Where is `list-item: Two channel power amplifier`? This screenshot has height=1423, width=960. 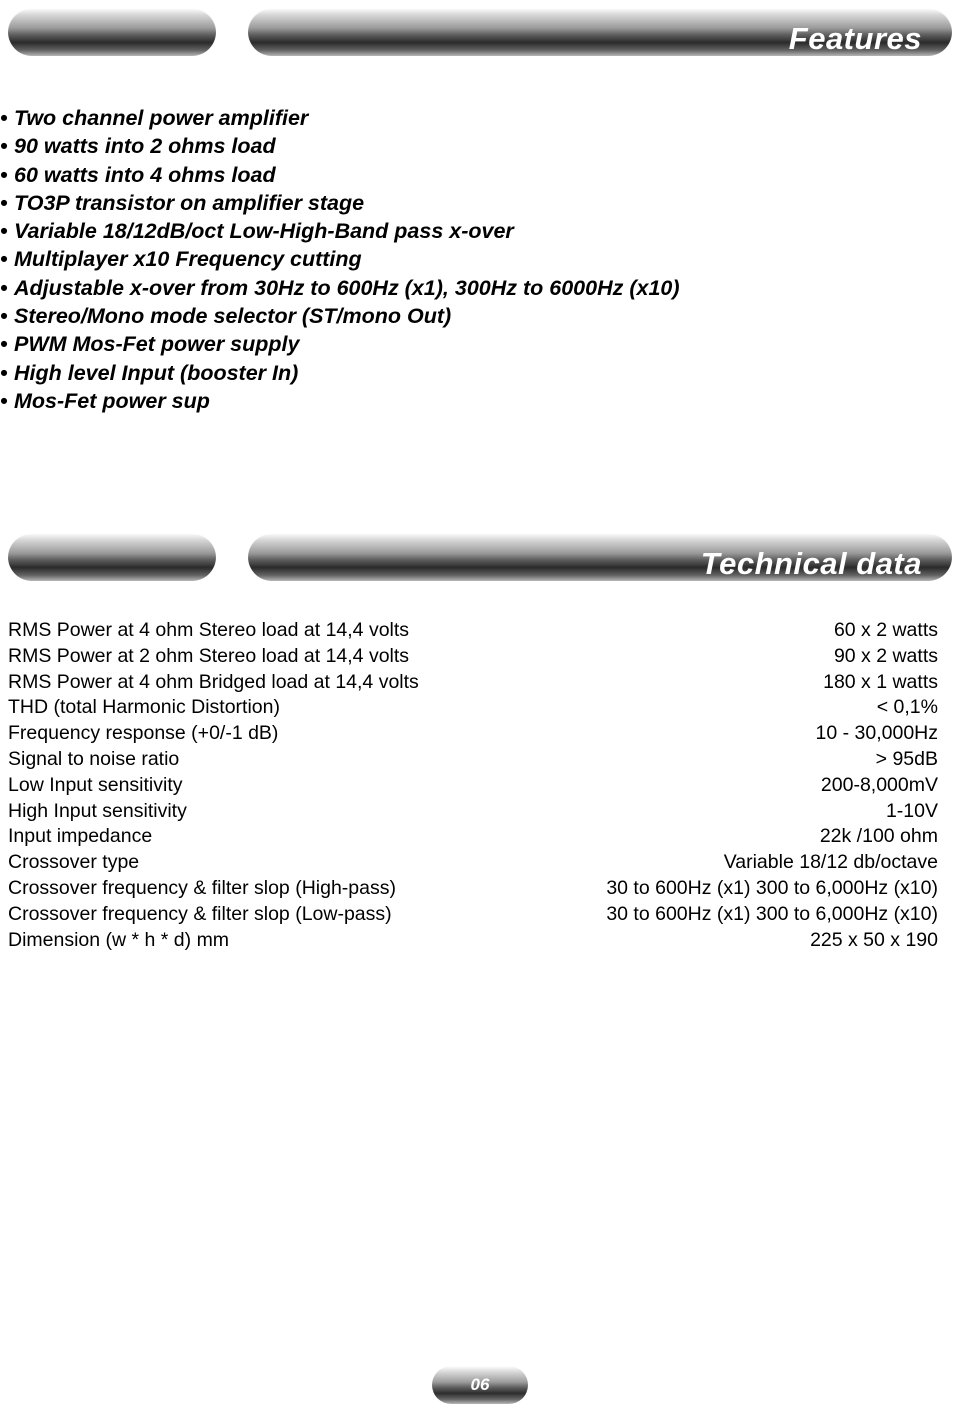
list-item: Two channel power amplifier is located at coordinates (350, 118).